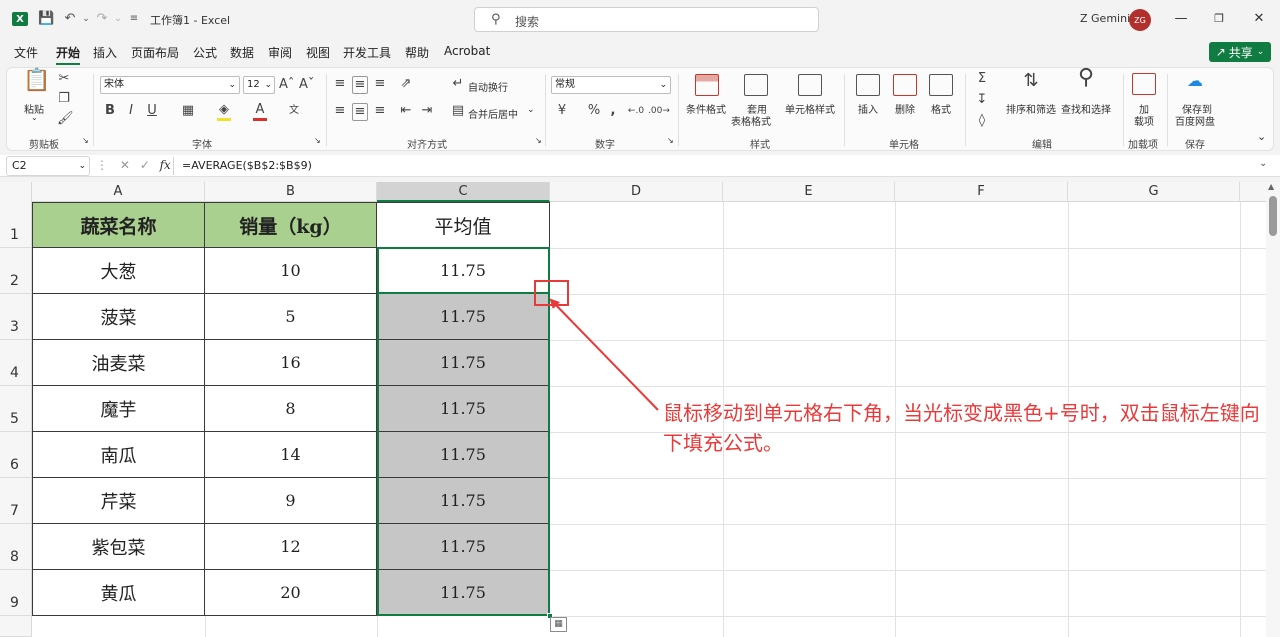  Describe the element at coordinates (463, 317) in the screenshot. I see `cell-c3: 11.75` at that location.